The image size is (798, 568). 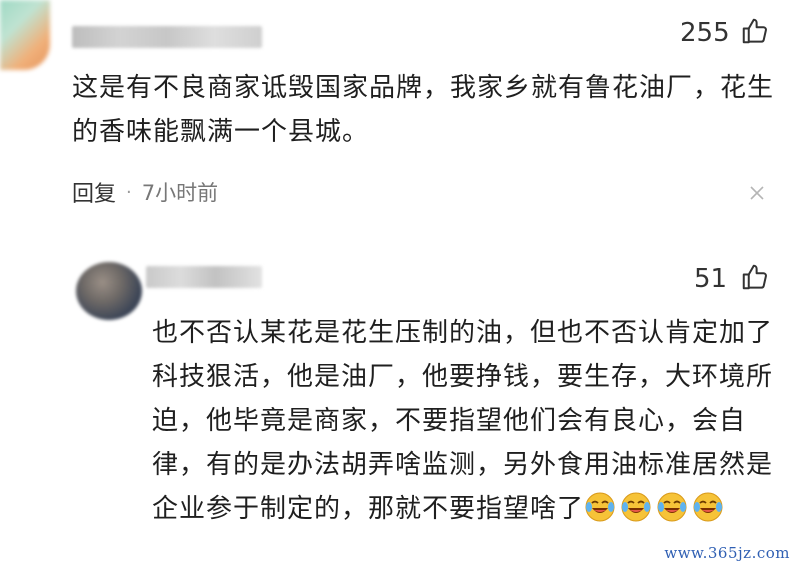 What do you see at coordinates (757, 193) in the screenshot?
I see `close-icon` at bounding box center [757, 193].